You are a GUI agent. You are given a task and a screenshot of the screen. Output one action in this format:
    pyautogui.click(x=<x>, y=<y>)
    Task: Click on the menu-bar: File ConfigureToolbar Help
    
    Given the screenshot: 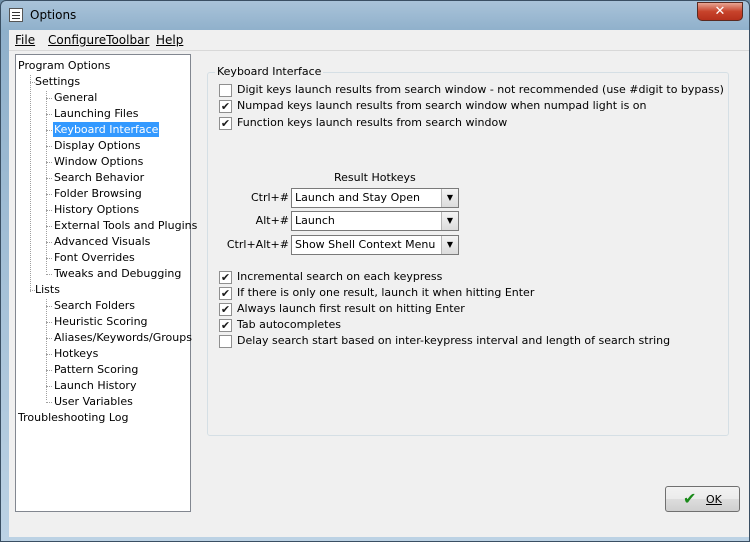 What is the action you would take?
    pyautogui.click(x=379, y=40)
    